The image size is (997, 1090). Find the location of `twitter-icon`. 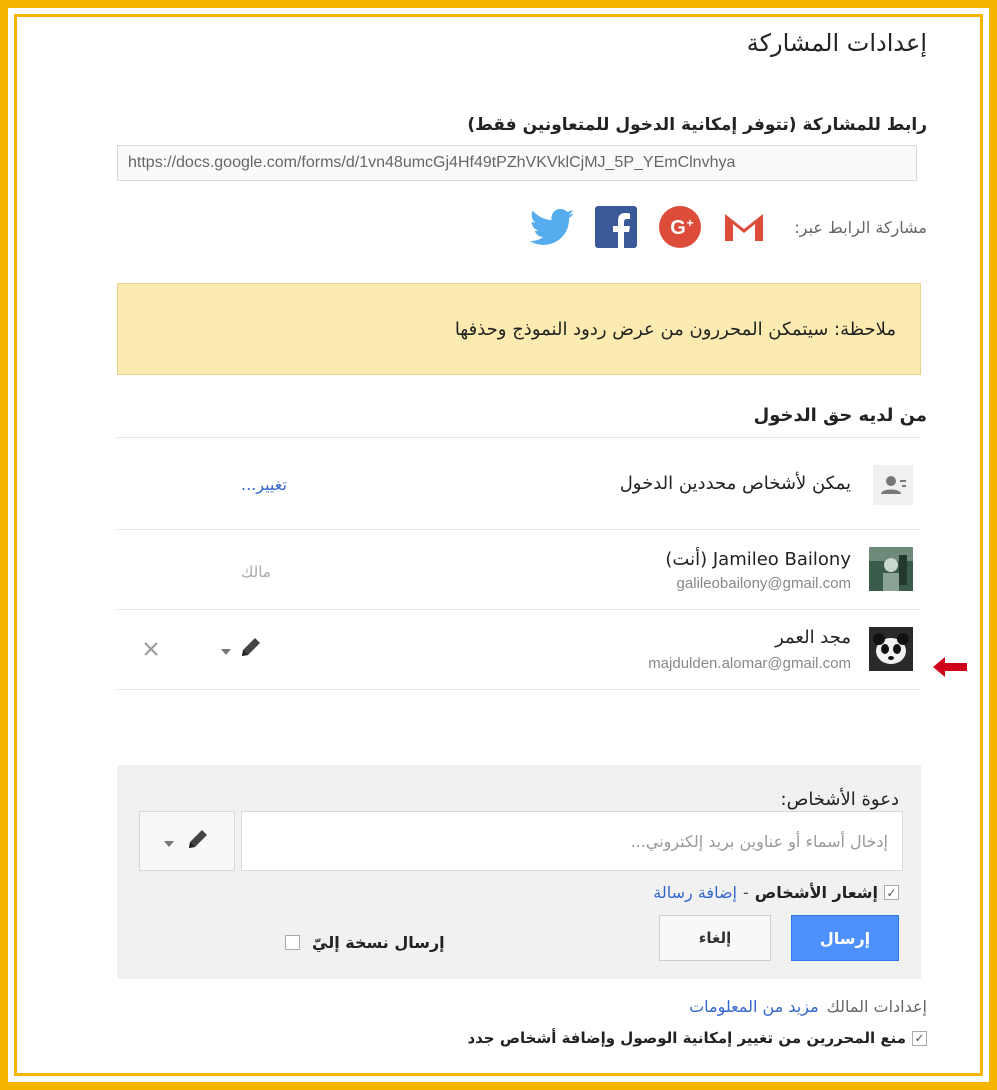

twitter-icon is located at coordinates (552, 227).